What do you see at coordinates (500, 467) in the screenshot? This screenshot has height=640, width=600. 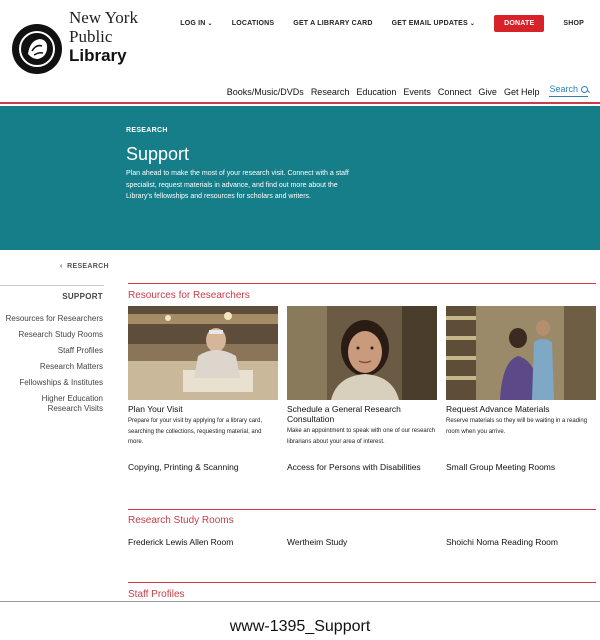 I see `link-meeting-rooms: Small Group Meeting Rooms` at bounding box center [500, 467].